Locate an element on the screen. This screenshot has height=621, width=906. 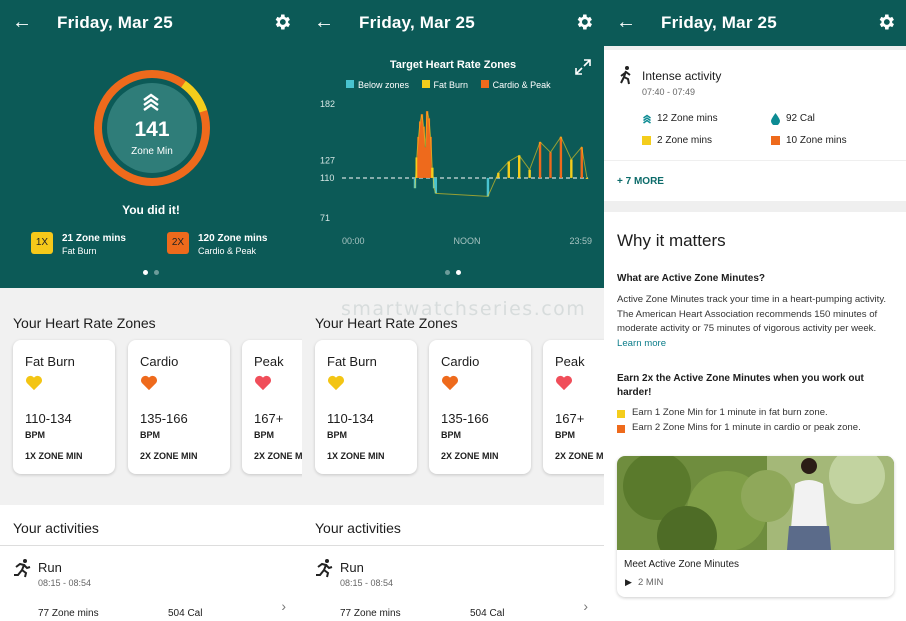
heart-rate-chart: 182 127 110 71 00:00 NOON 23:59 is located at coordinates (456, 172).